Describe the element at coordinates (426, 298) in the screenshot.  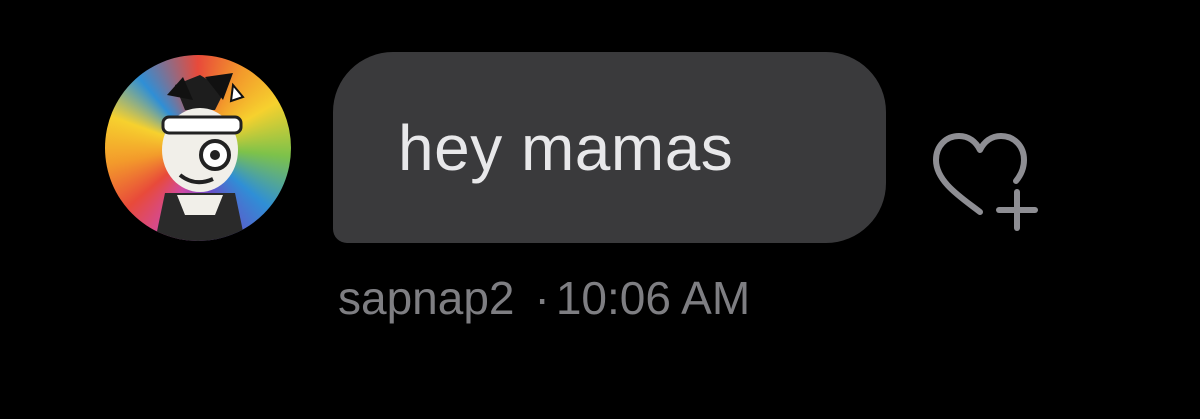
I see `sender-name: sapnap2` at that location.